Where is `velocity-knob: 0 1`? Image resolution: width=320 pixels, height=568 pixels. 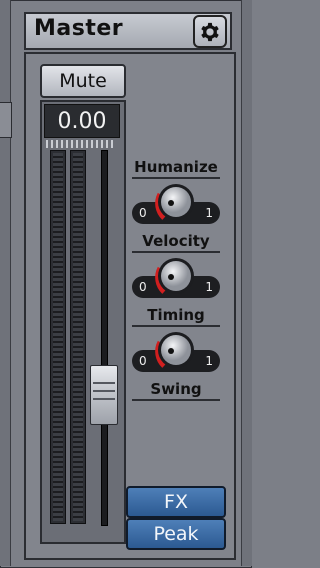 velocity-knob: 0 1 is located at coordinates (176, 278).